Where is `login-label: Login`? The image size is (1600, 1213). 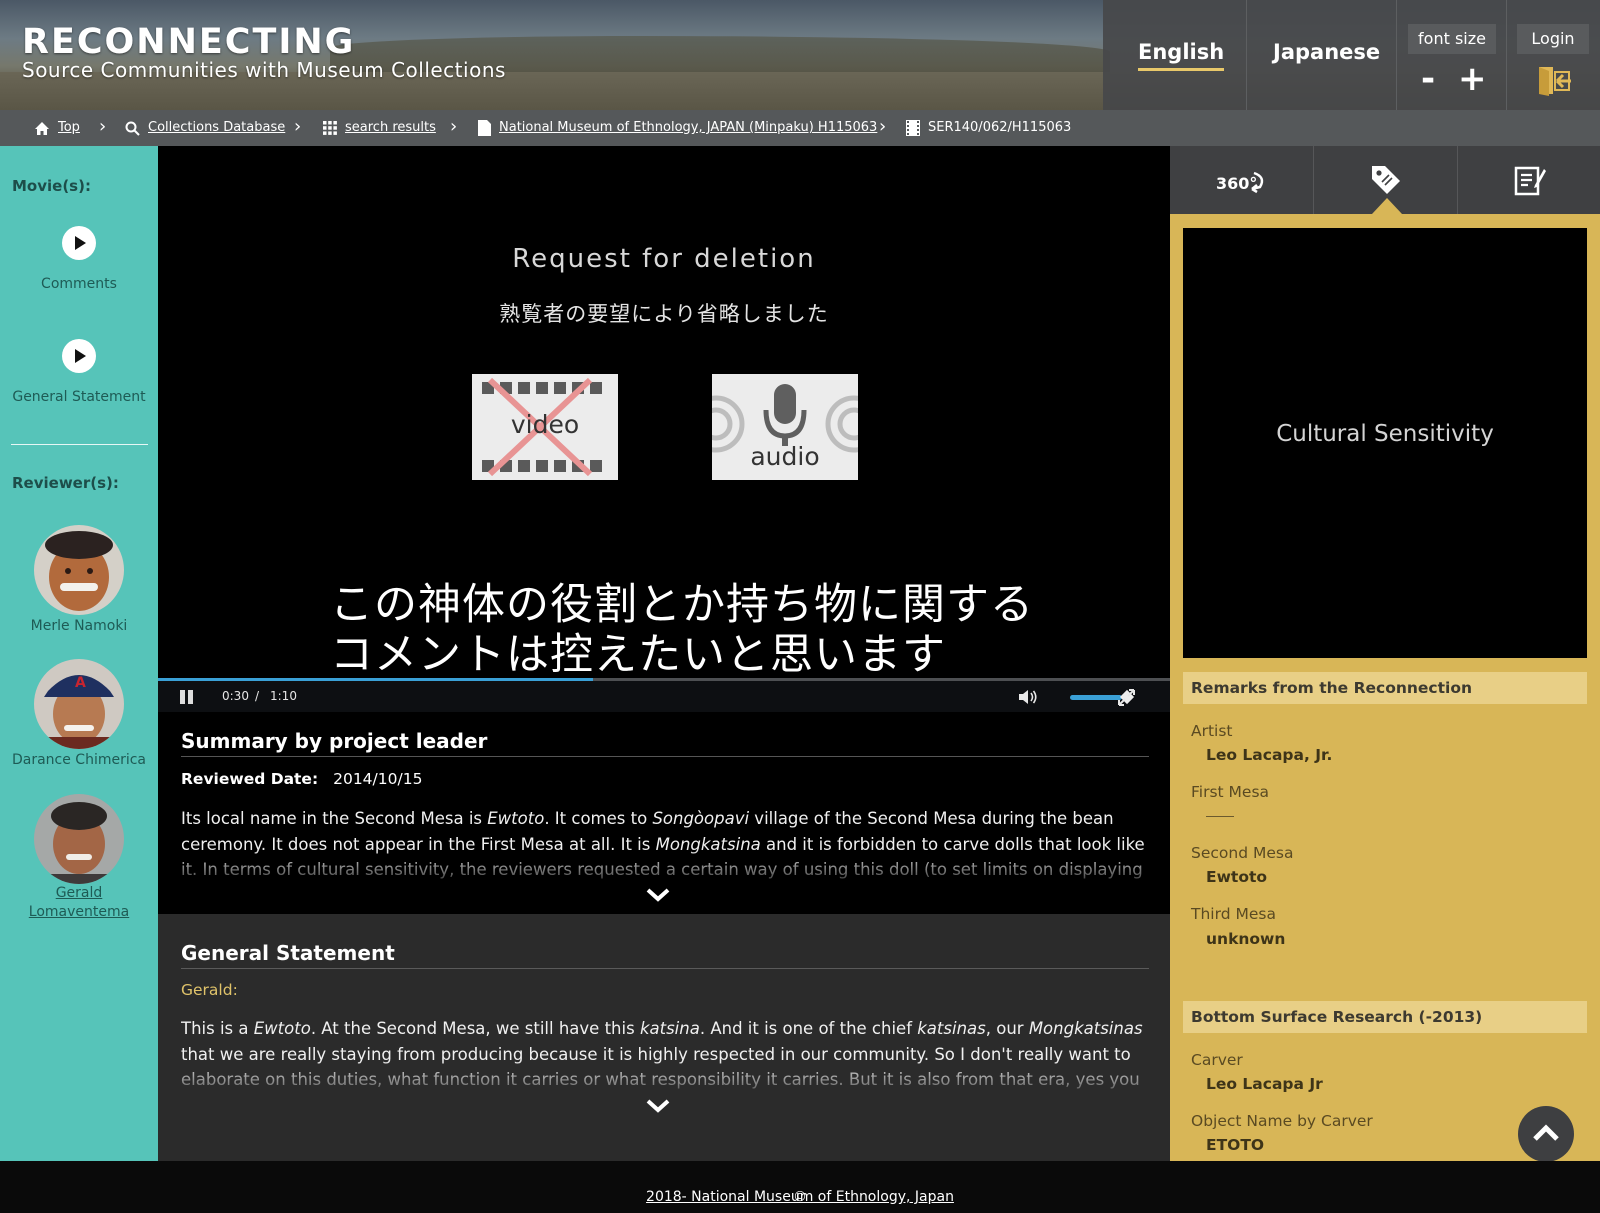
login-label: Login is located at coordinates (1553, 39).